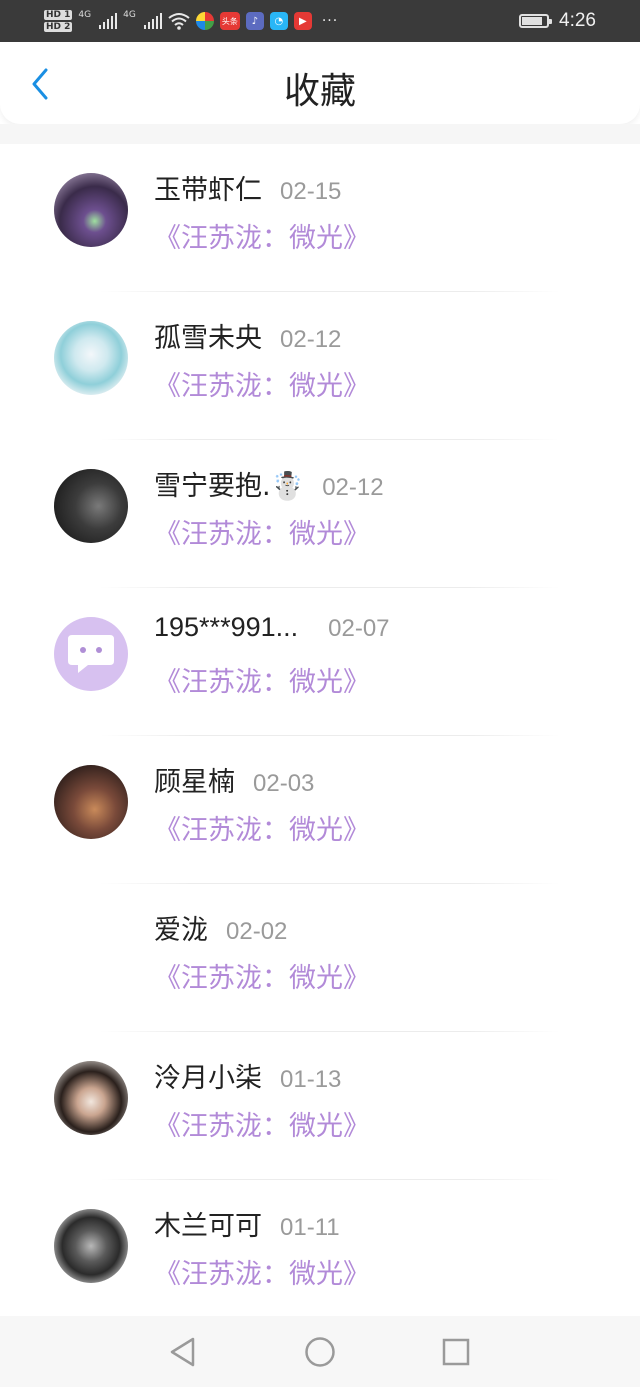 The image size is (640, 1387). I want to click on user-name: 雪宁要抱.☃️, so click(229, 483).